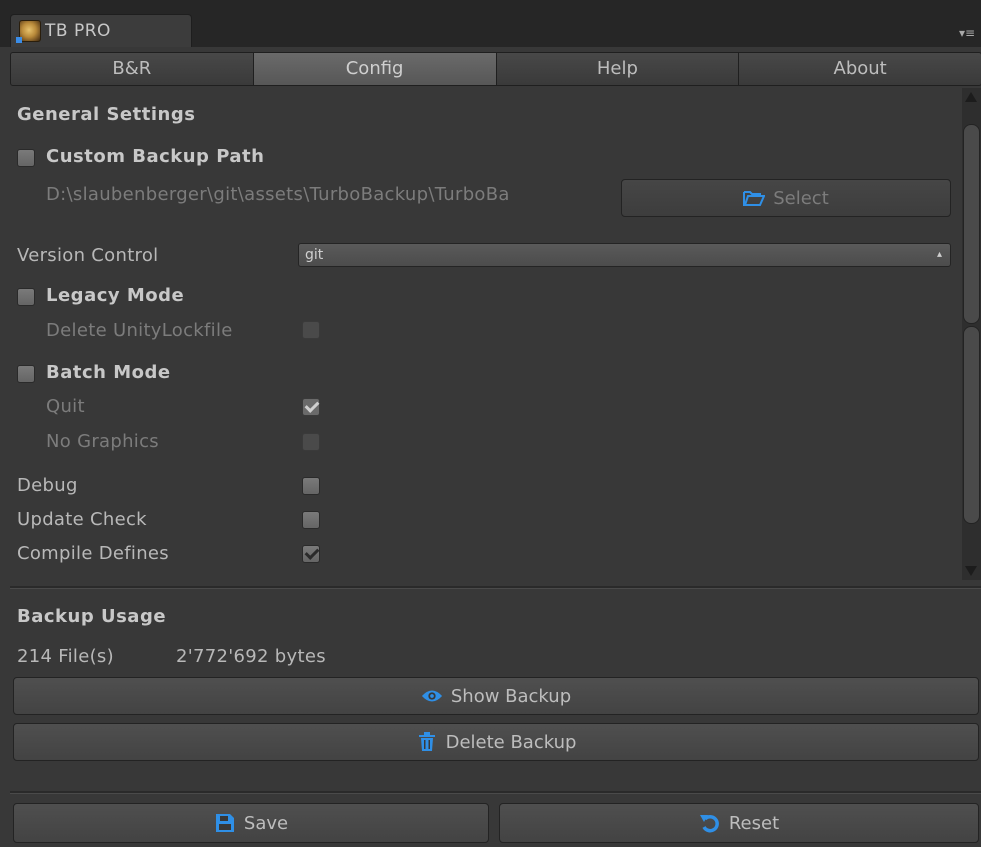 This screenshot has width=981, height=847. I want to click on reset-label: Reset, so click(754, 823).